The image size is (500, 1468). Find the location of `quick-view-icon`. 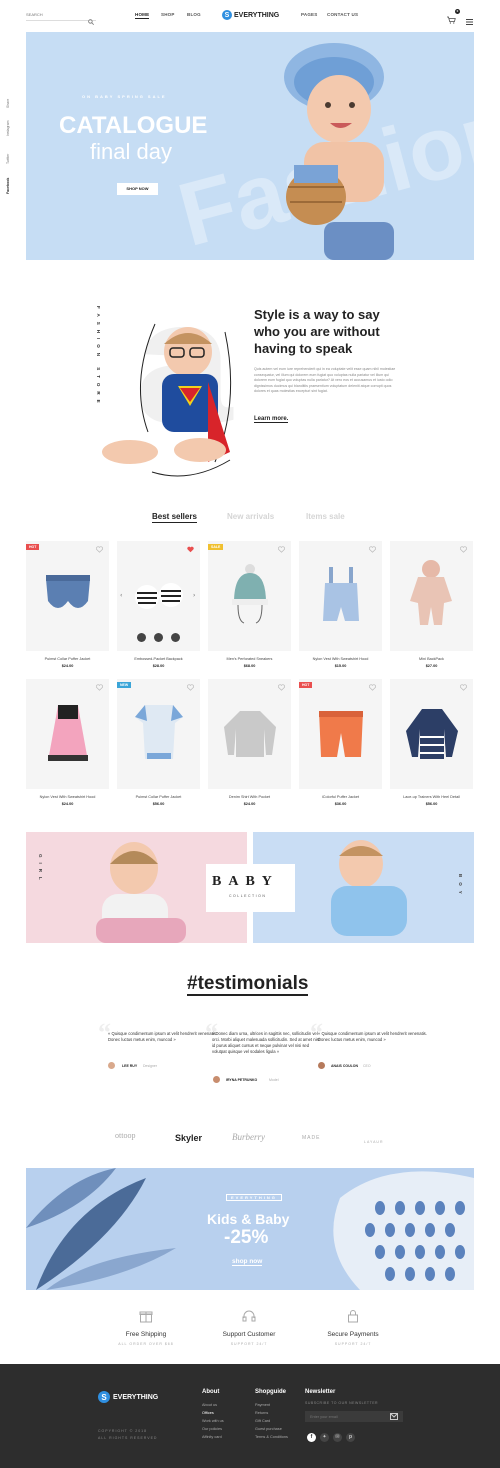

quick-view-icon is located at coordinates (141, 637).